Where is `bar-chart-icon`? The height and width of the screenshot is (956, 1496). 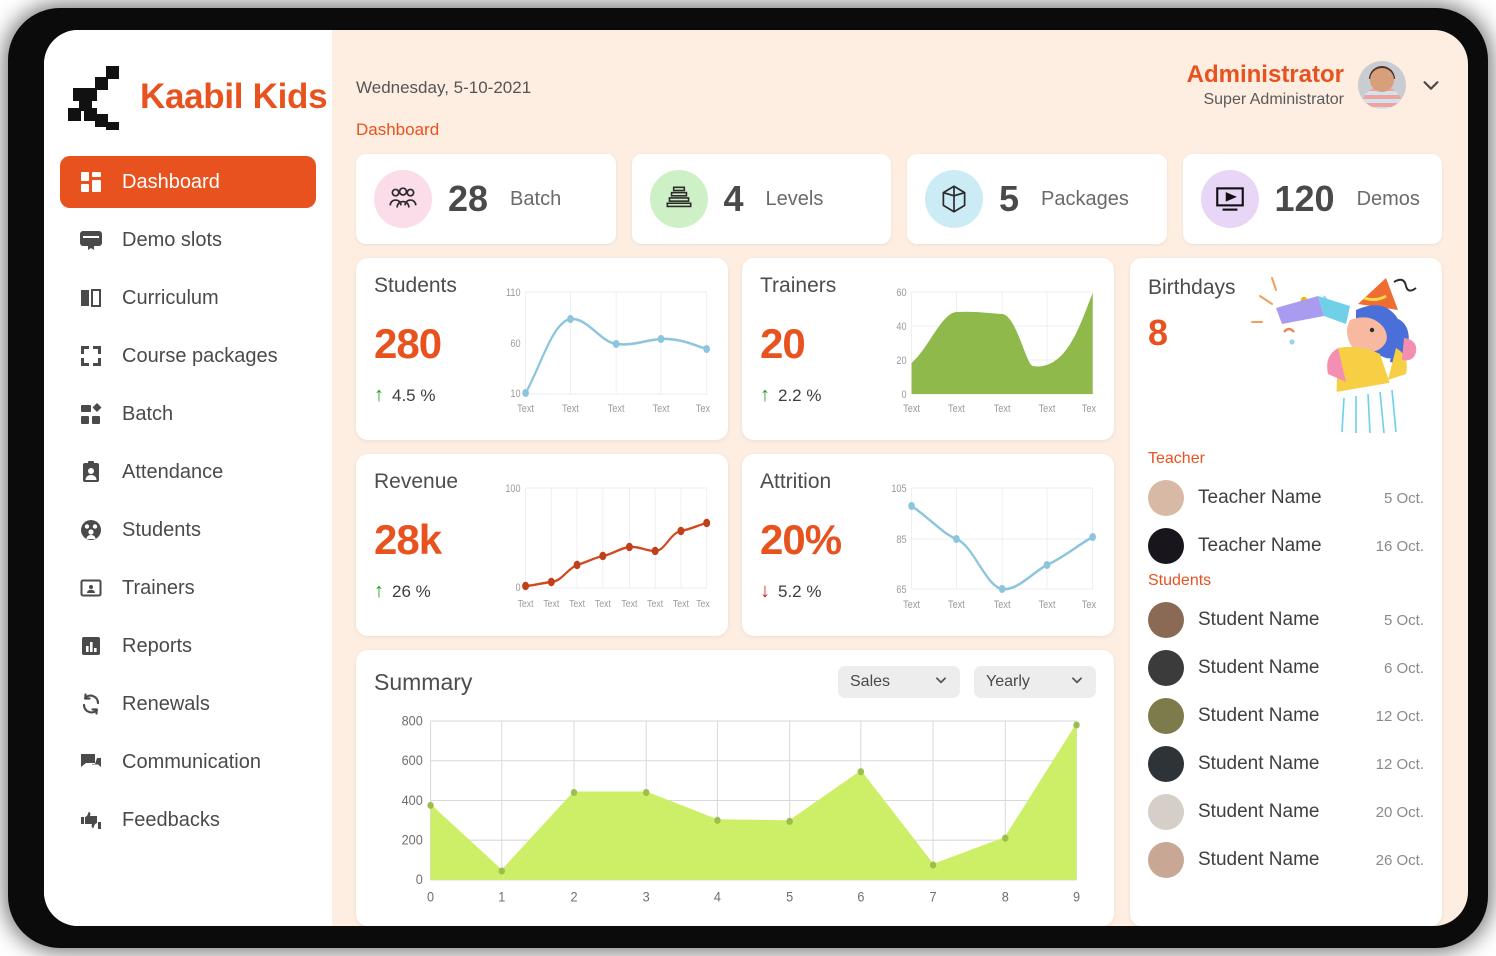
bar-chart-icon is located at coordinates (91, 646).